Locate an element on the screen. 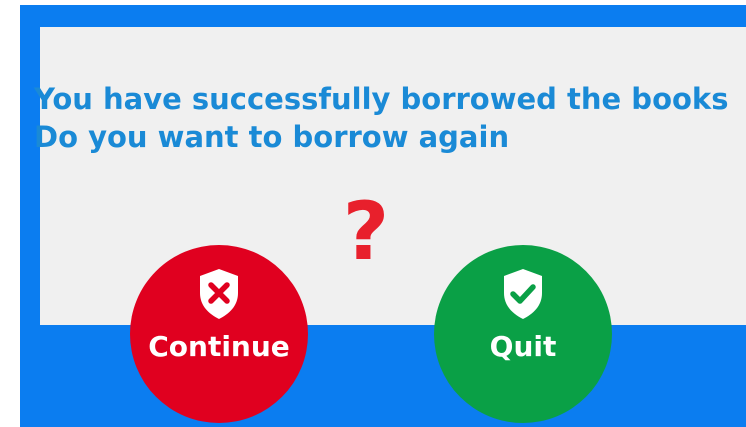 The width and height of the screenshot is (746, 427). quit-button-label: Quit is located at coordinates (523, 346).